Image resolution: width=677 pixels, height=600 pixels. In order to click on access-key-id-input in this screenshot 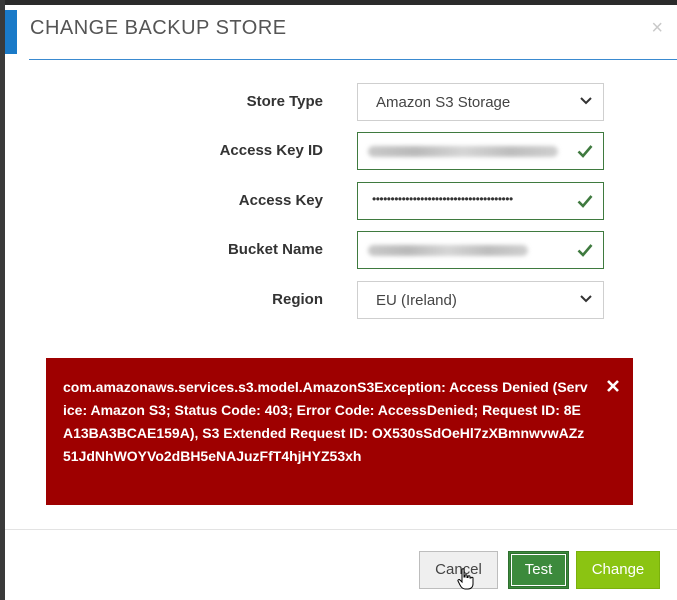, I will do `click(480, 151)`.